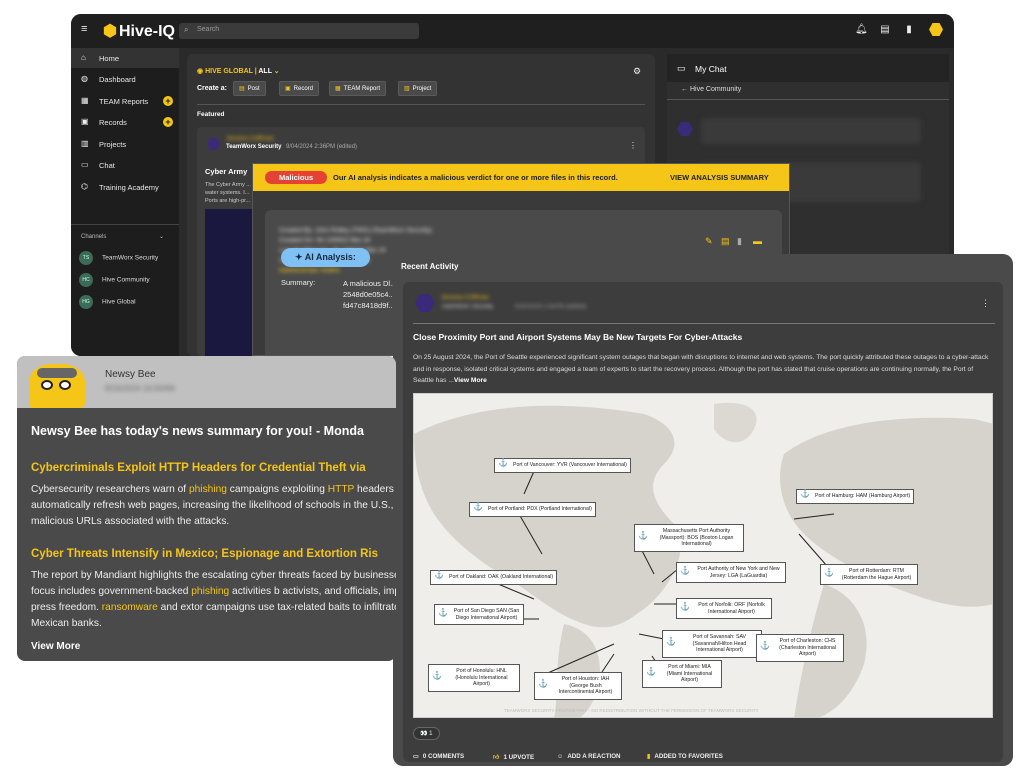 This screenshot has height=776, width=1024. Describe the element at coordinates (249, 88) in the screenshot. I see `create-post-button: ▤ Post` at that location.